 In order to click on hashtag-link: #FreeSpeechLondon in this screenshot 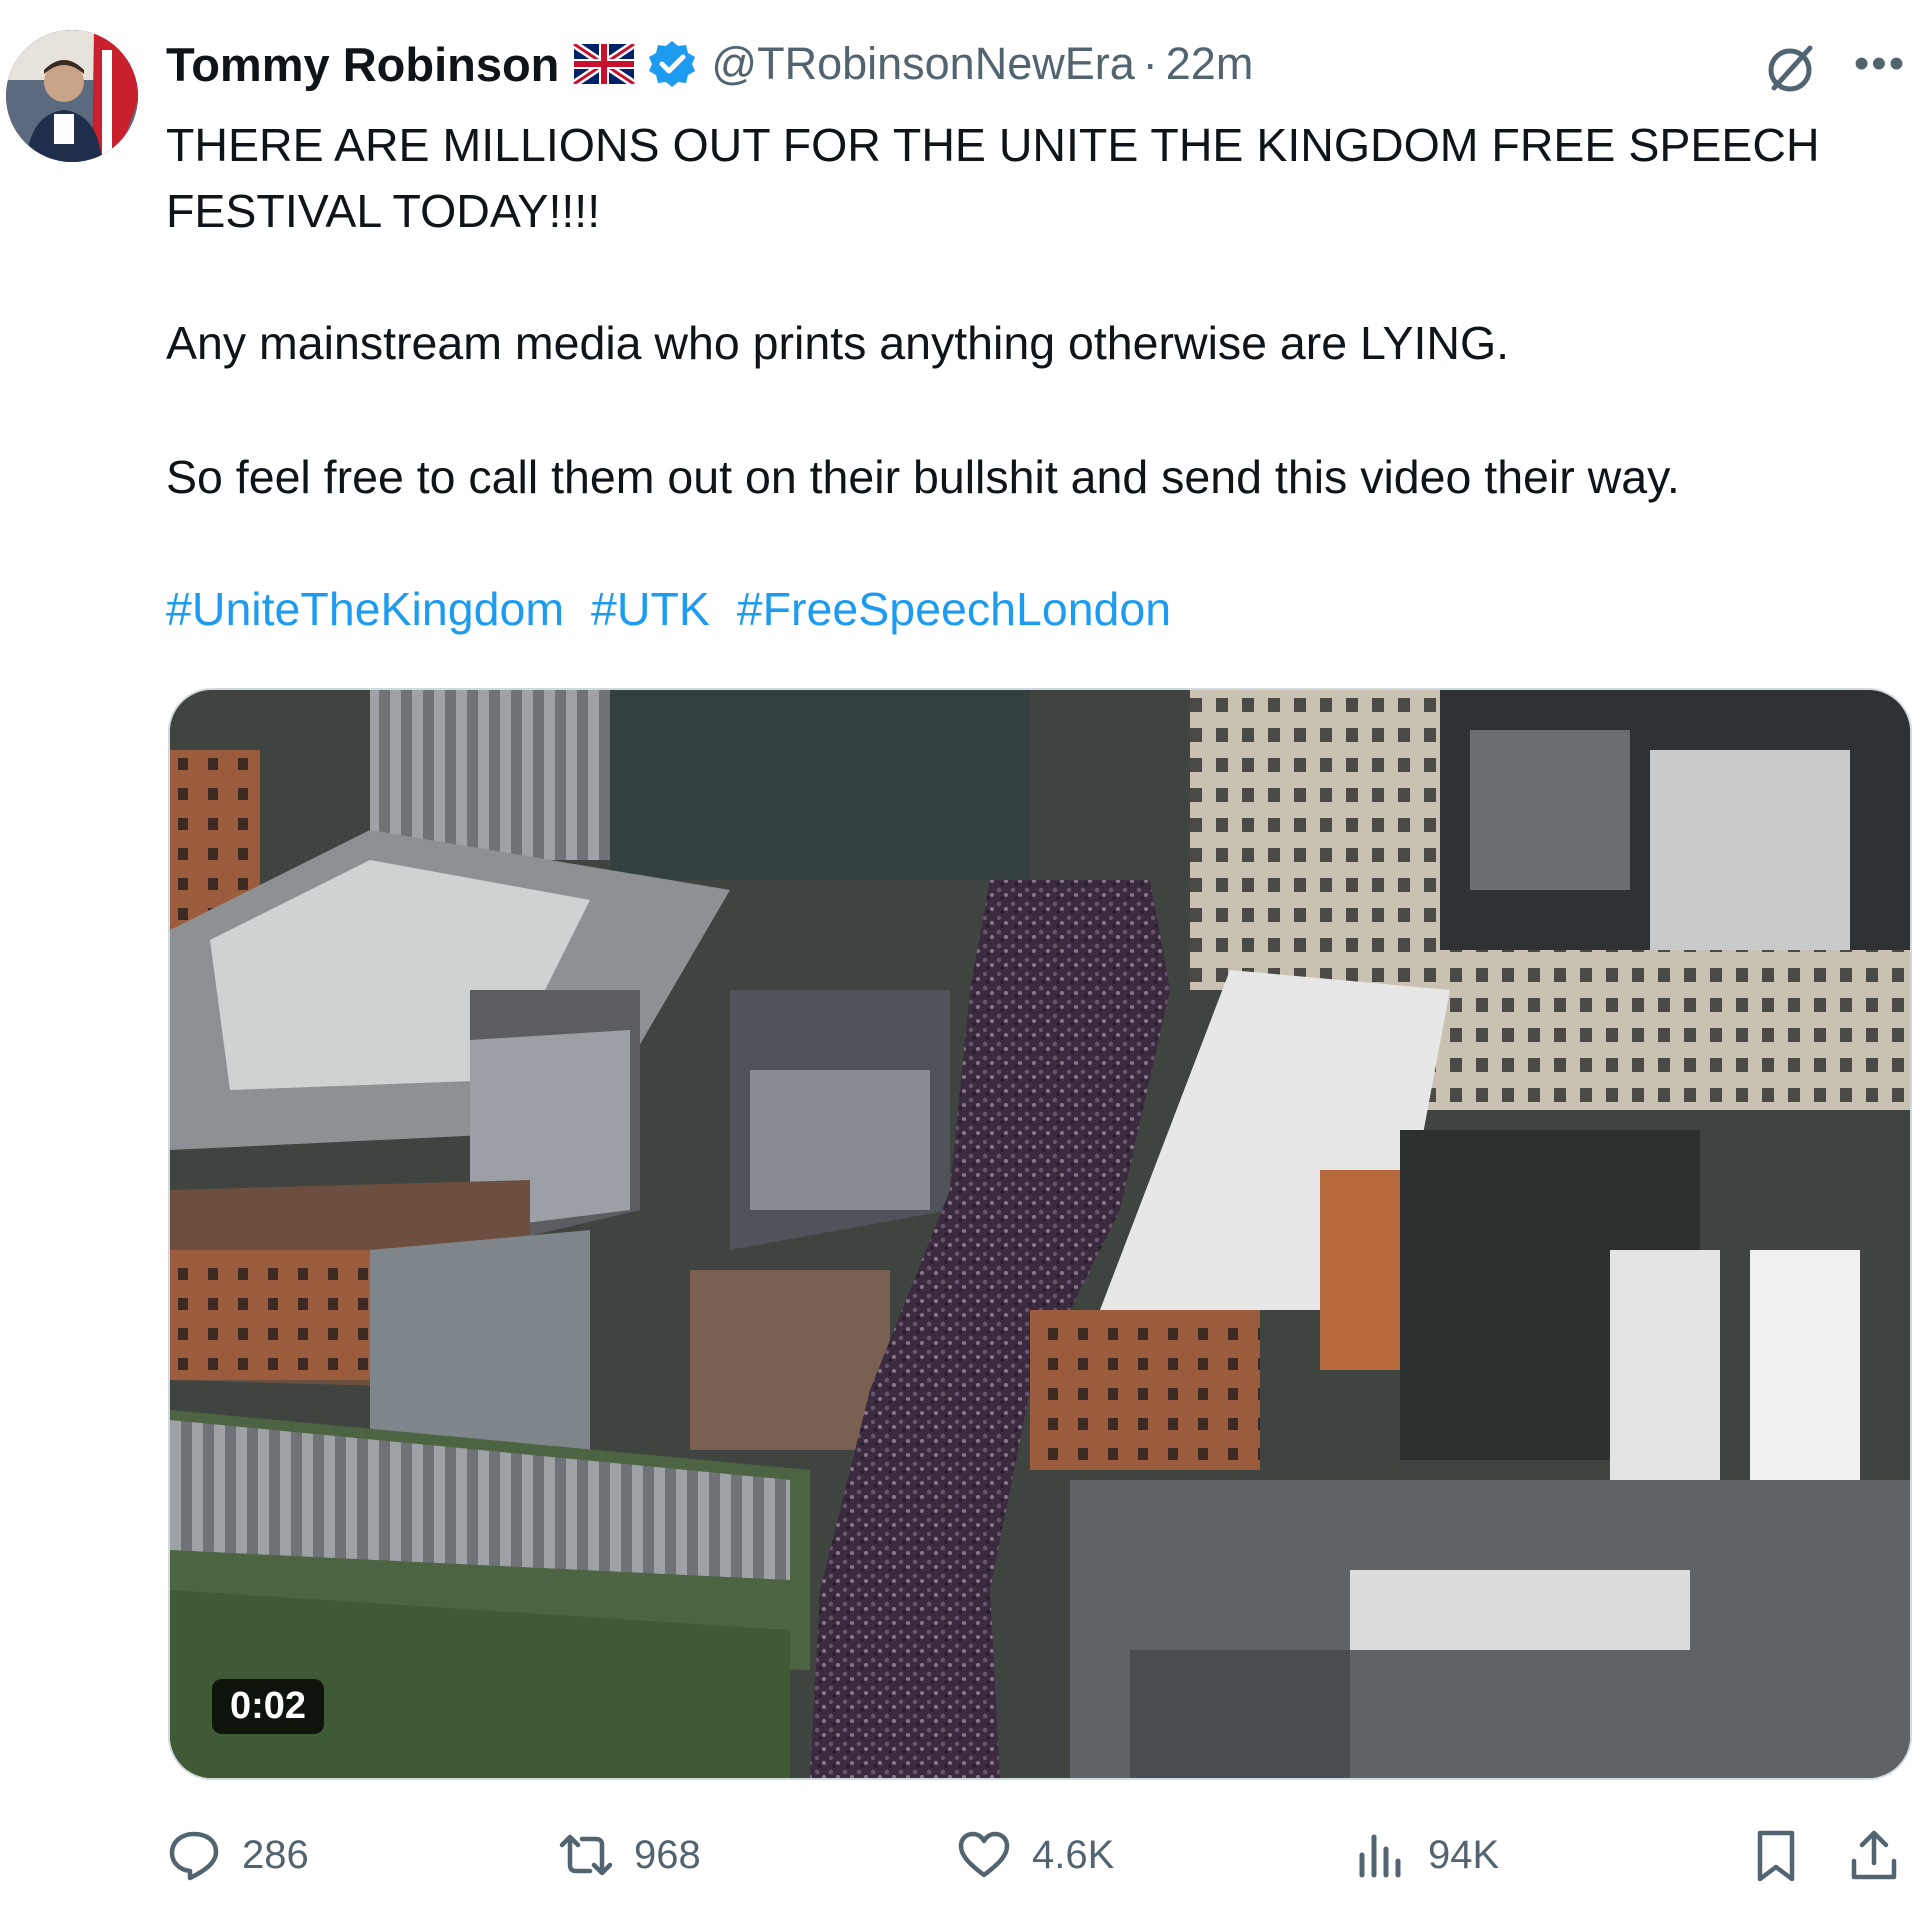, I will do `click(954, 609)`.